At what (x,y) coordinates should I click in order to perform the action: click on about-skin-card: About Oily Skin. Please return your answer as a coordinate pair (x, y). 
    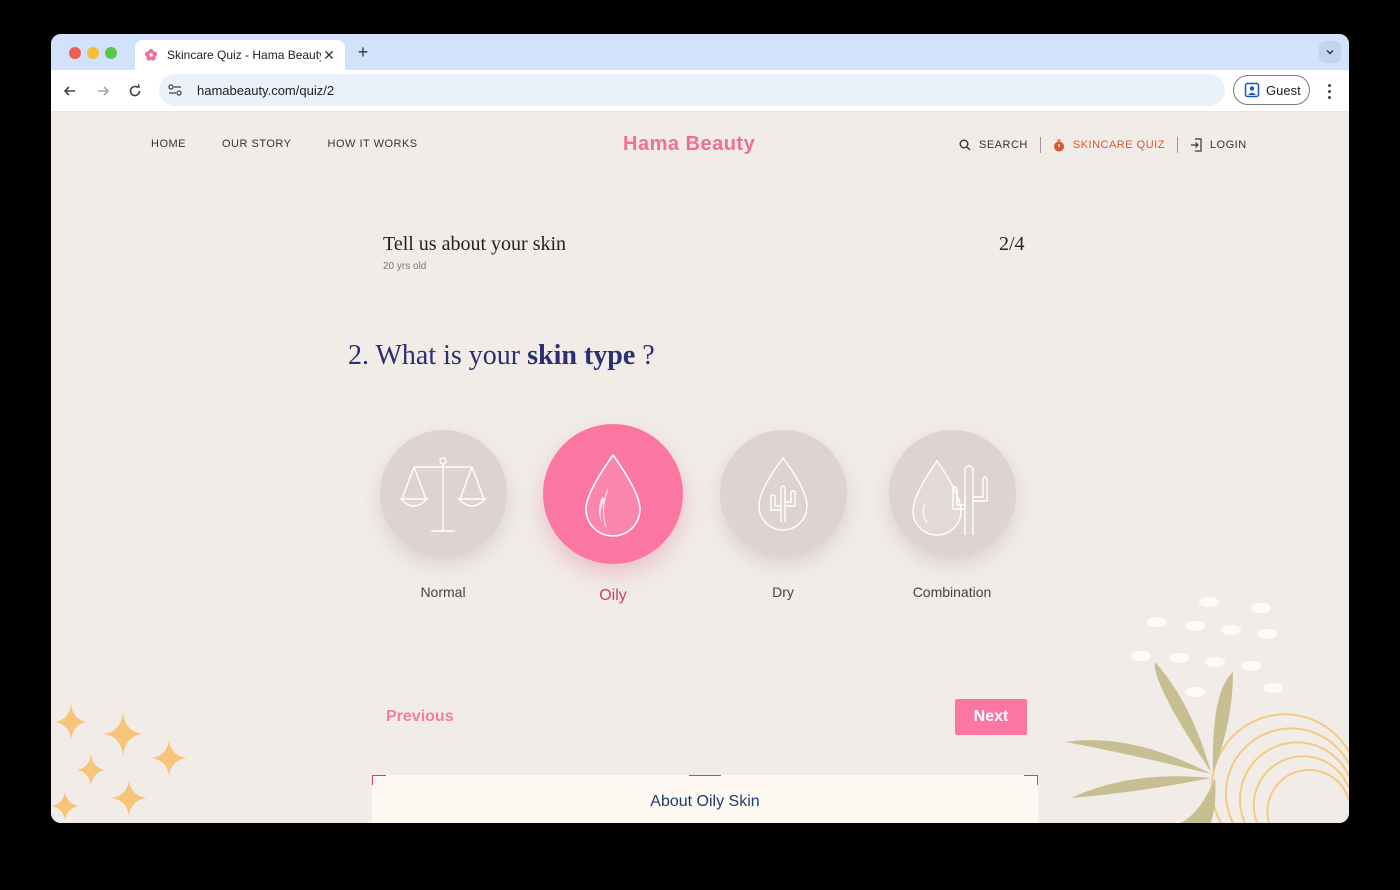
    Looking at the image, I should click on (705, 799).